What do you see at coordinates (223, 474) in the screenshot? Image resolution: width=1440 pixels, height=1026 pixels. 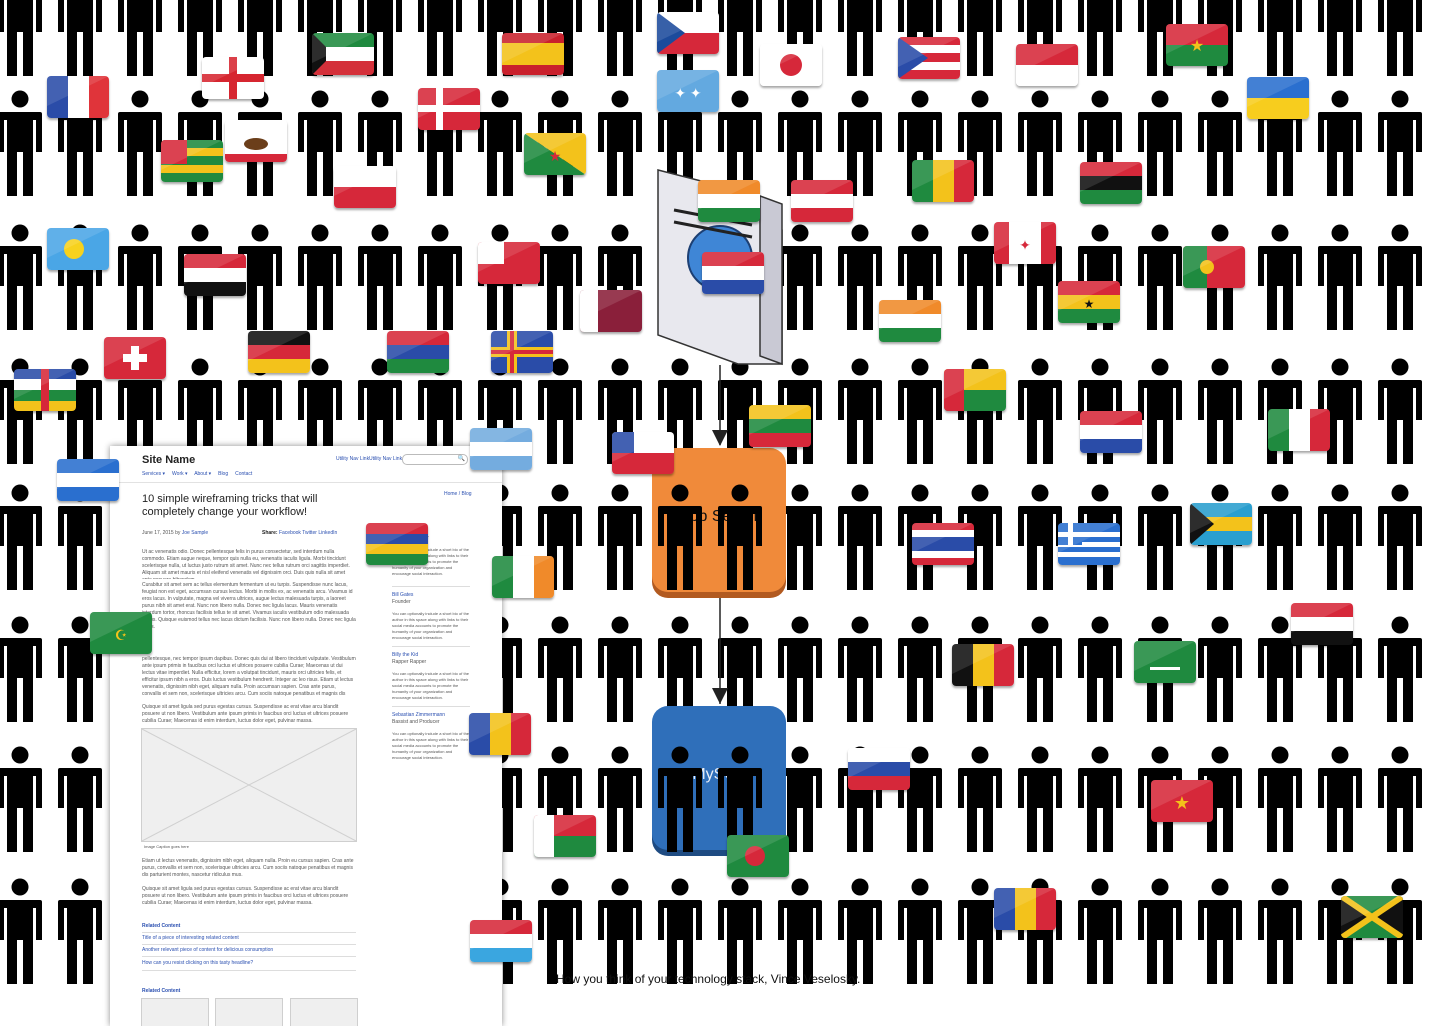 I see `nav-blog: Blog` at bounding box center [223, 474].